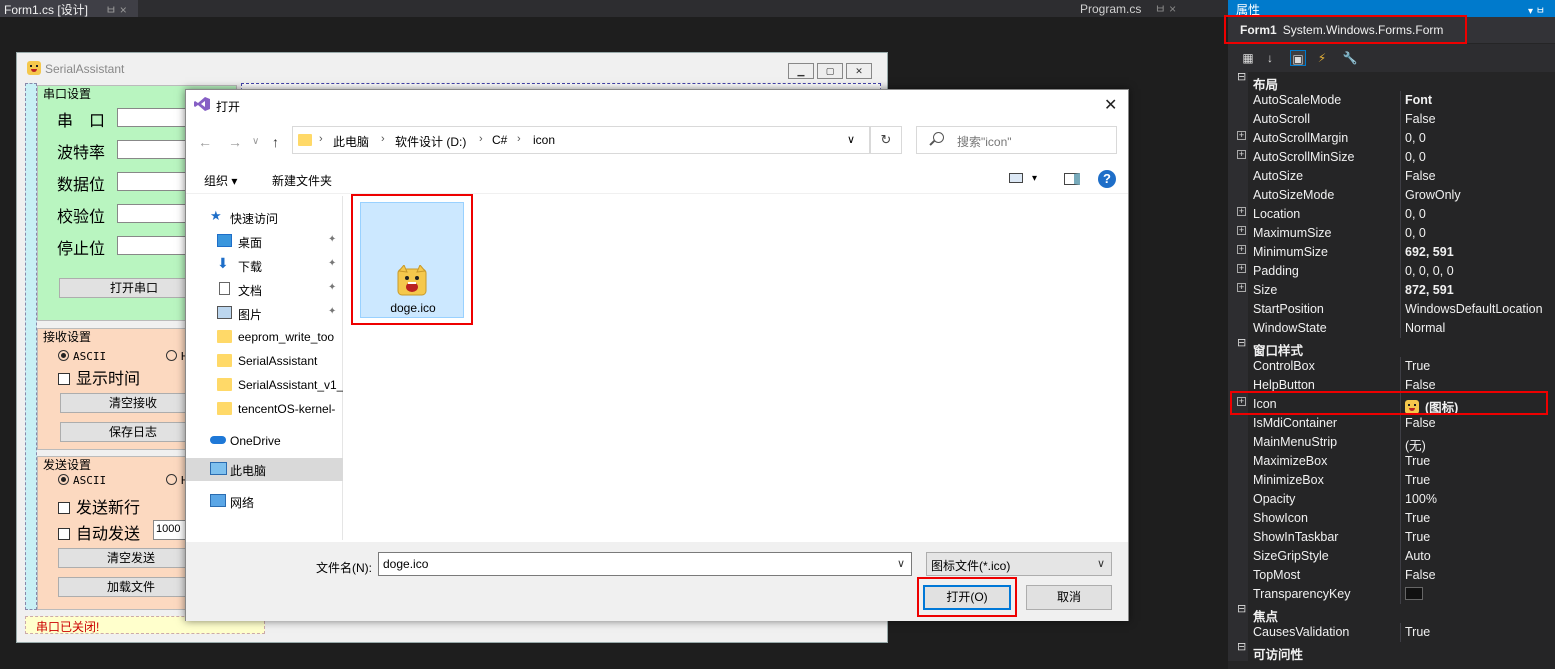  Describe the element at coordinates (255, 141) in the screenshot. I see `recent-dropdown-icon: ∨` at that location.